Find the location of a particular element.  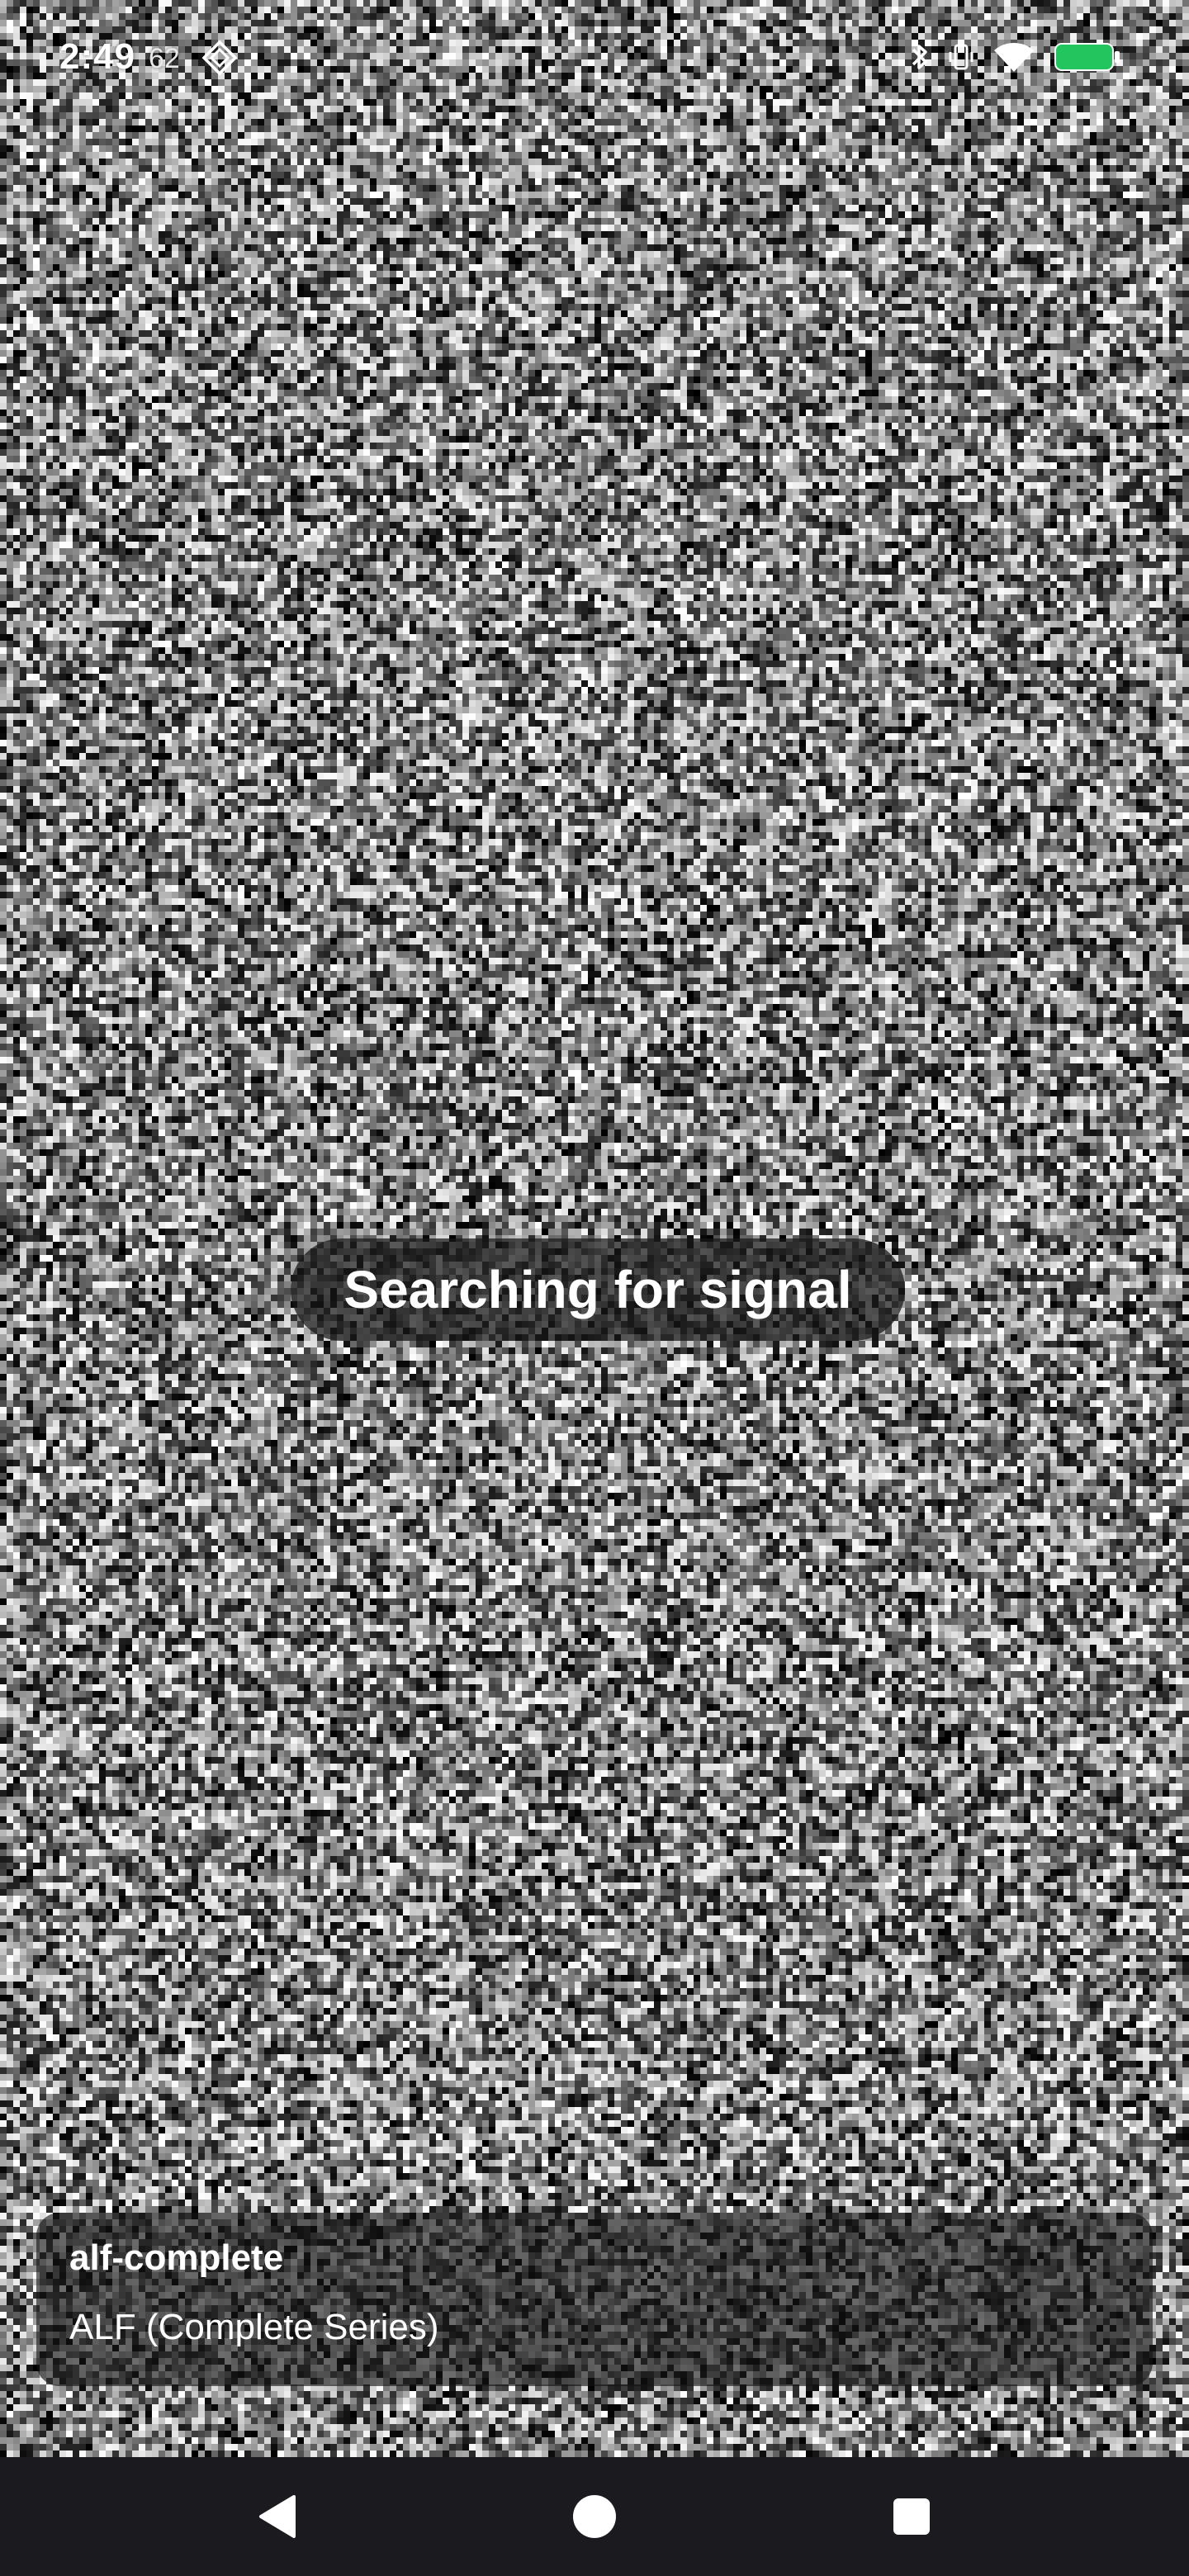

back-button is located at coordinates (277, 2516).